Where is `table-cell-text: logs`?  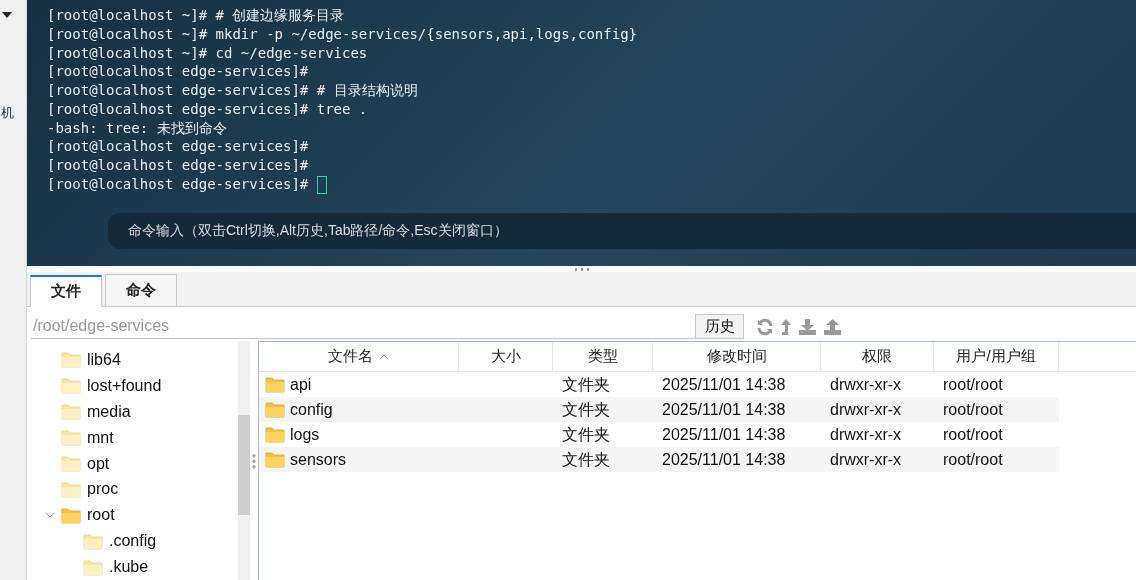 table-cell-text: logs is located at coordinates (305, 434).